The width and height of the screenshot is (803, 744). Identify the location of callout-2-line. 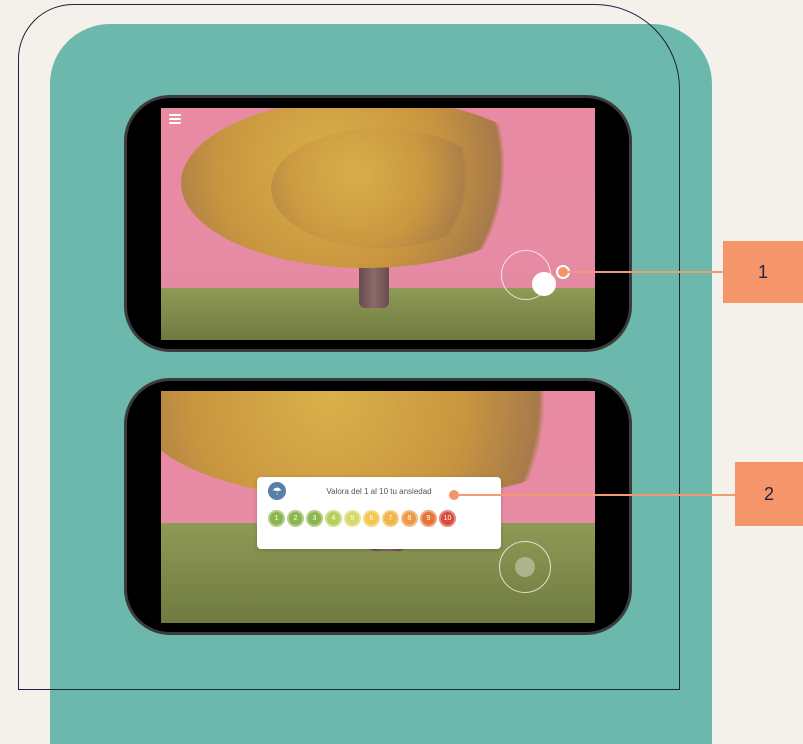
(597, 495).